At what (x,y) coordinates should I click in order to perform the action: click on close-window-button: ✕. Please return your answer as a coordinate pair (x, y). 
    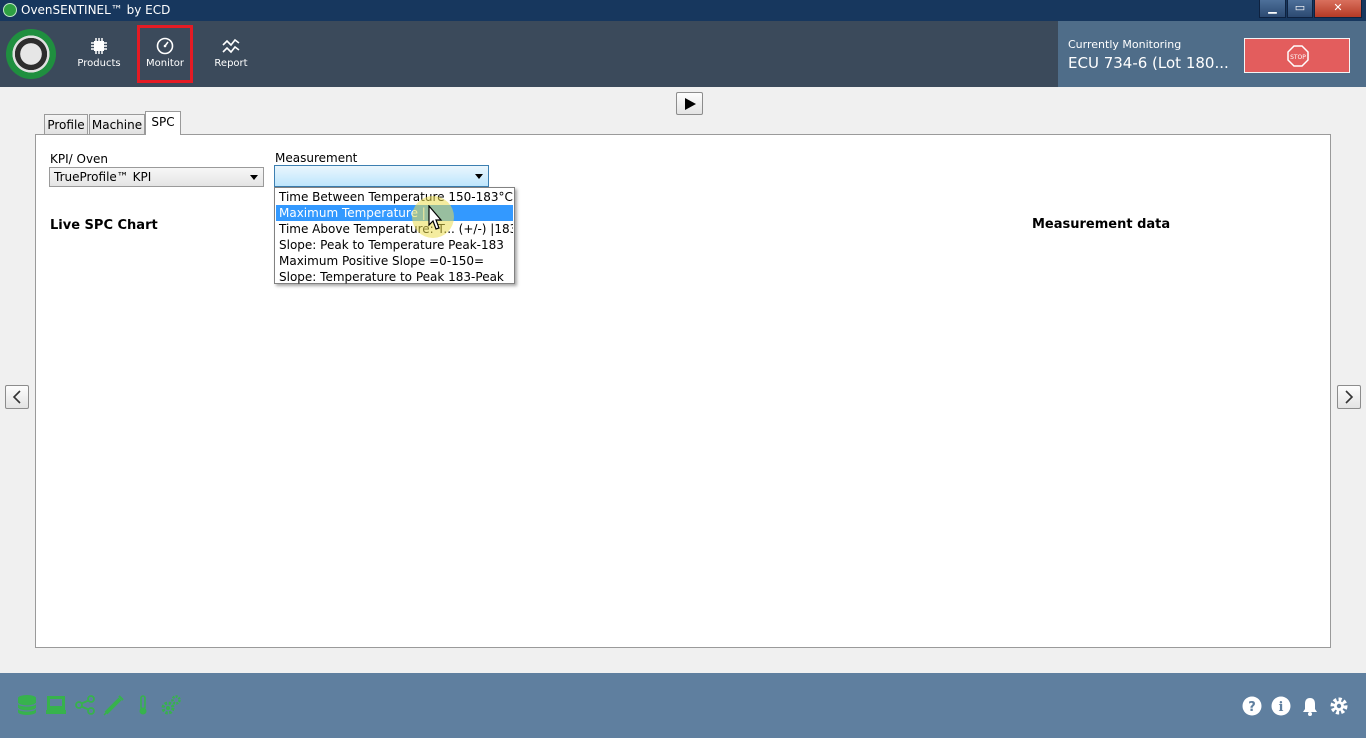
    Looking at the image, I should click on (1338, 9).